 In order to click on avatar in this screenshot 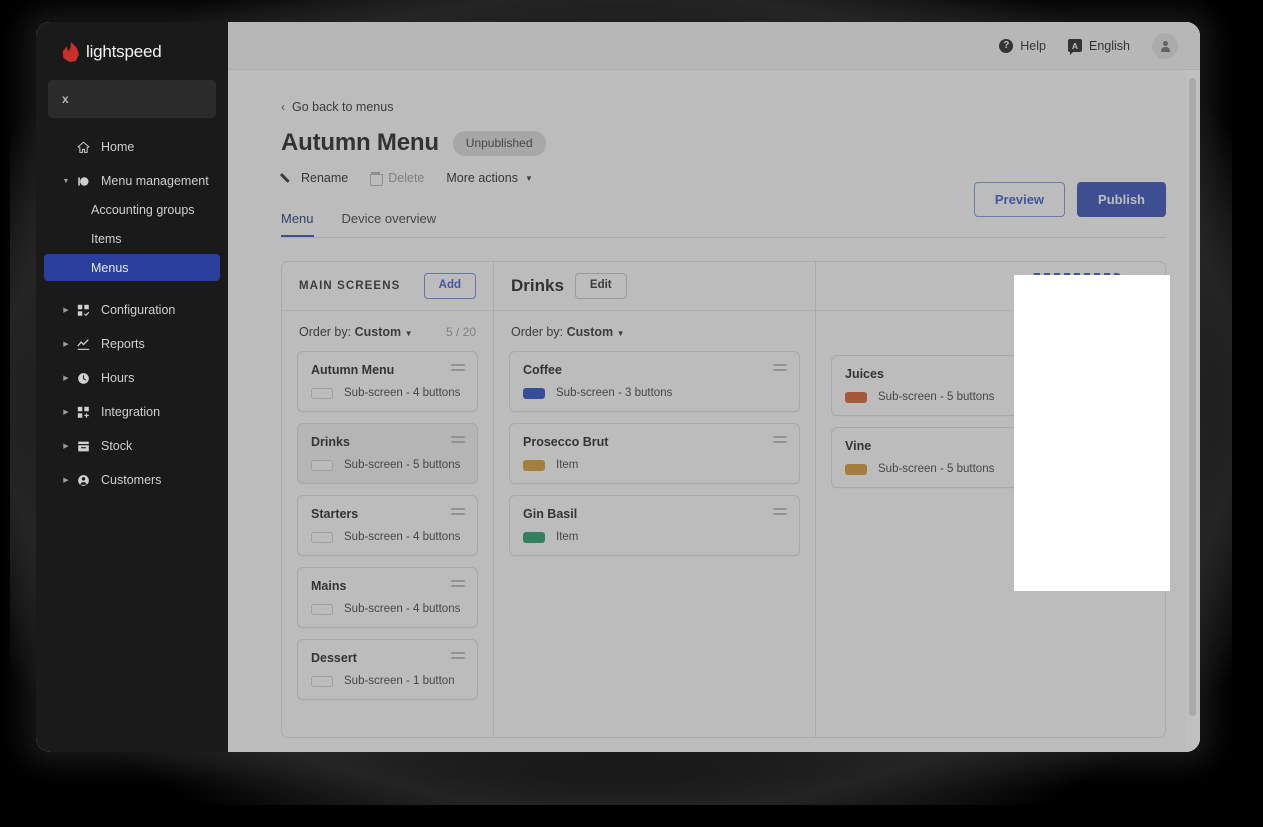, I will do `click(1165, 45)`.